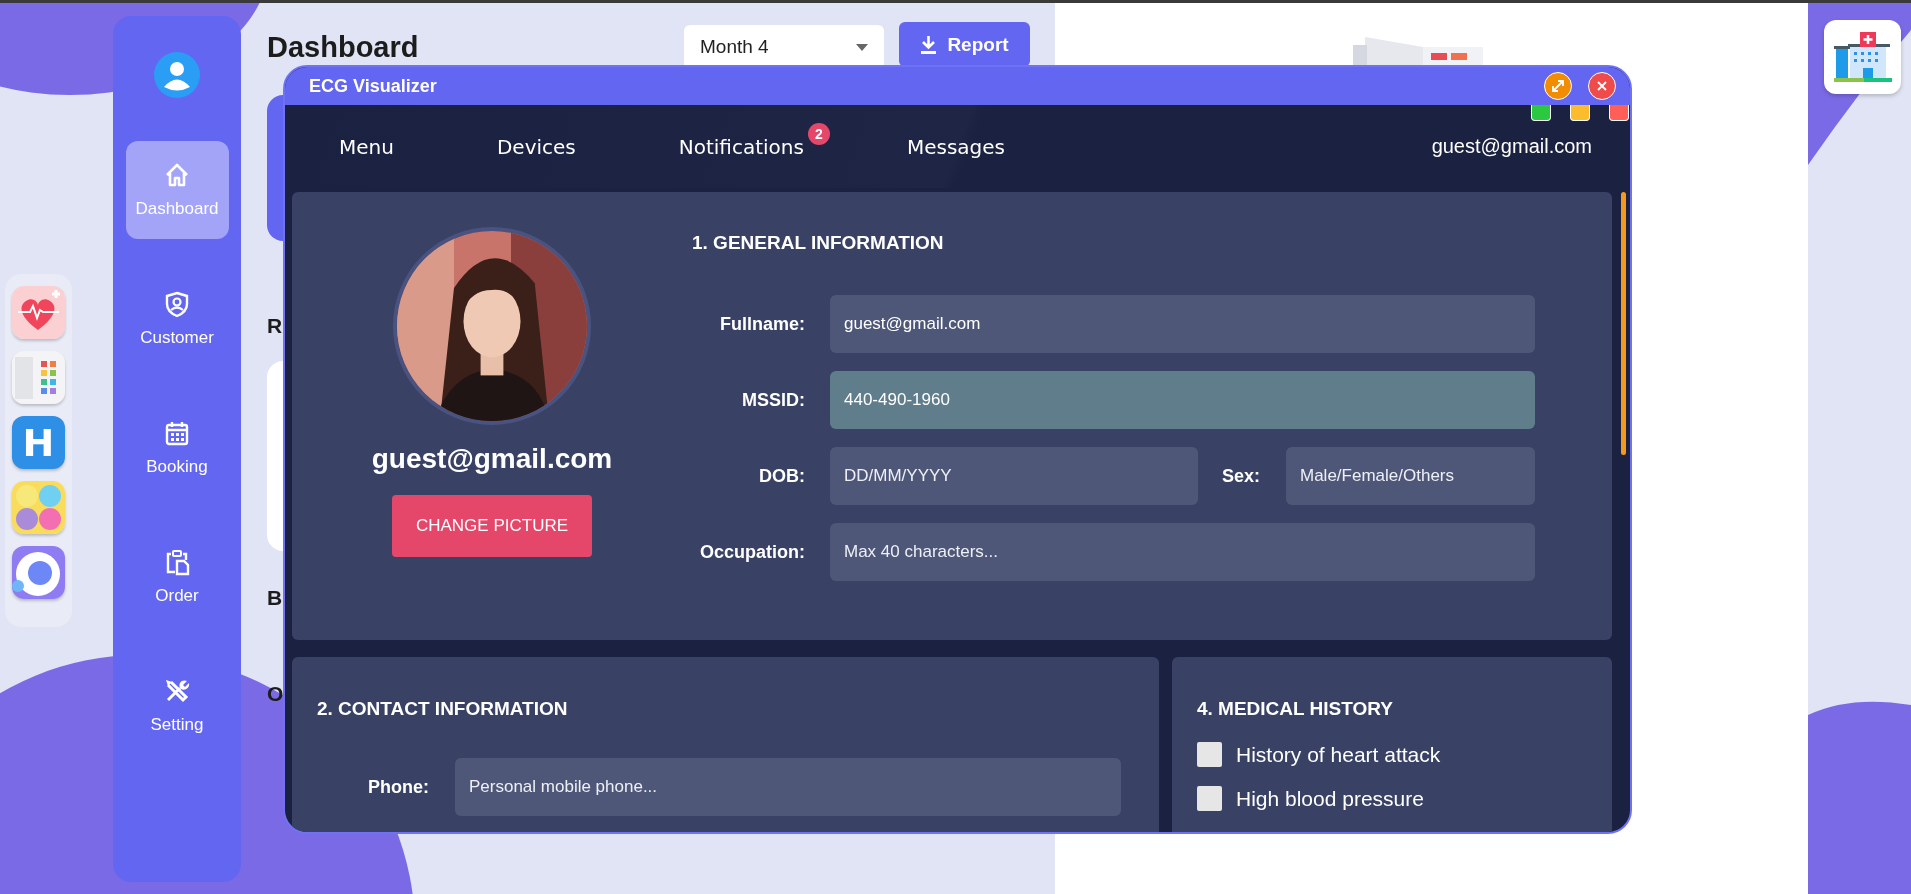 This screenshot has height=894, width=1911. I want to click on input-field: Male/Female/Others, so click(1410, 476).